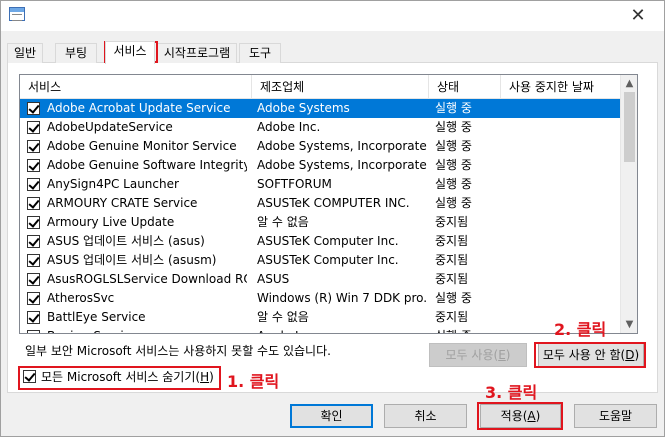  I want to click on service-row: BonjourService Apple Inc. 실행 중, so click(320, 330).